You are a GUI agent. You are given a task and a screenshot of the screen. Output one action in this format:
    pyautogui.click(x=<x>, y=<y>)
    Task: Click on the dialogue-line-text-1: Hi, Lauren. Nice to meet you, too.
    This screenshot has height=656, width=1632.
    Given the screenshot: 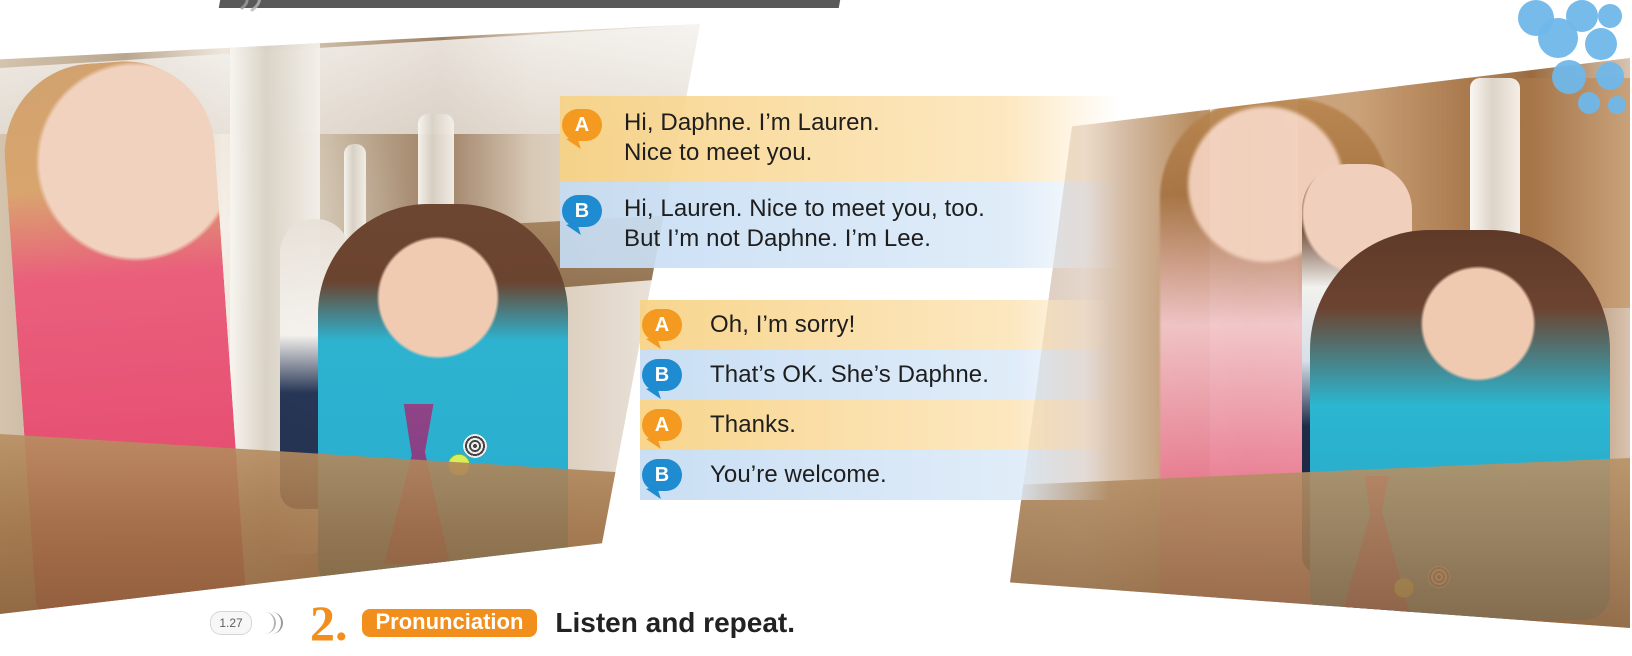 What is the action you would take?
    pyautogui.click(x=804, y=208)
    